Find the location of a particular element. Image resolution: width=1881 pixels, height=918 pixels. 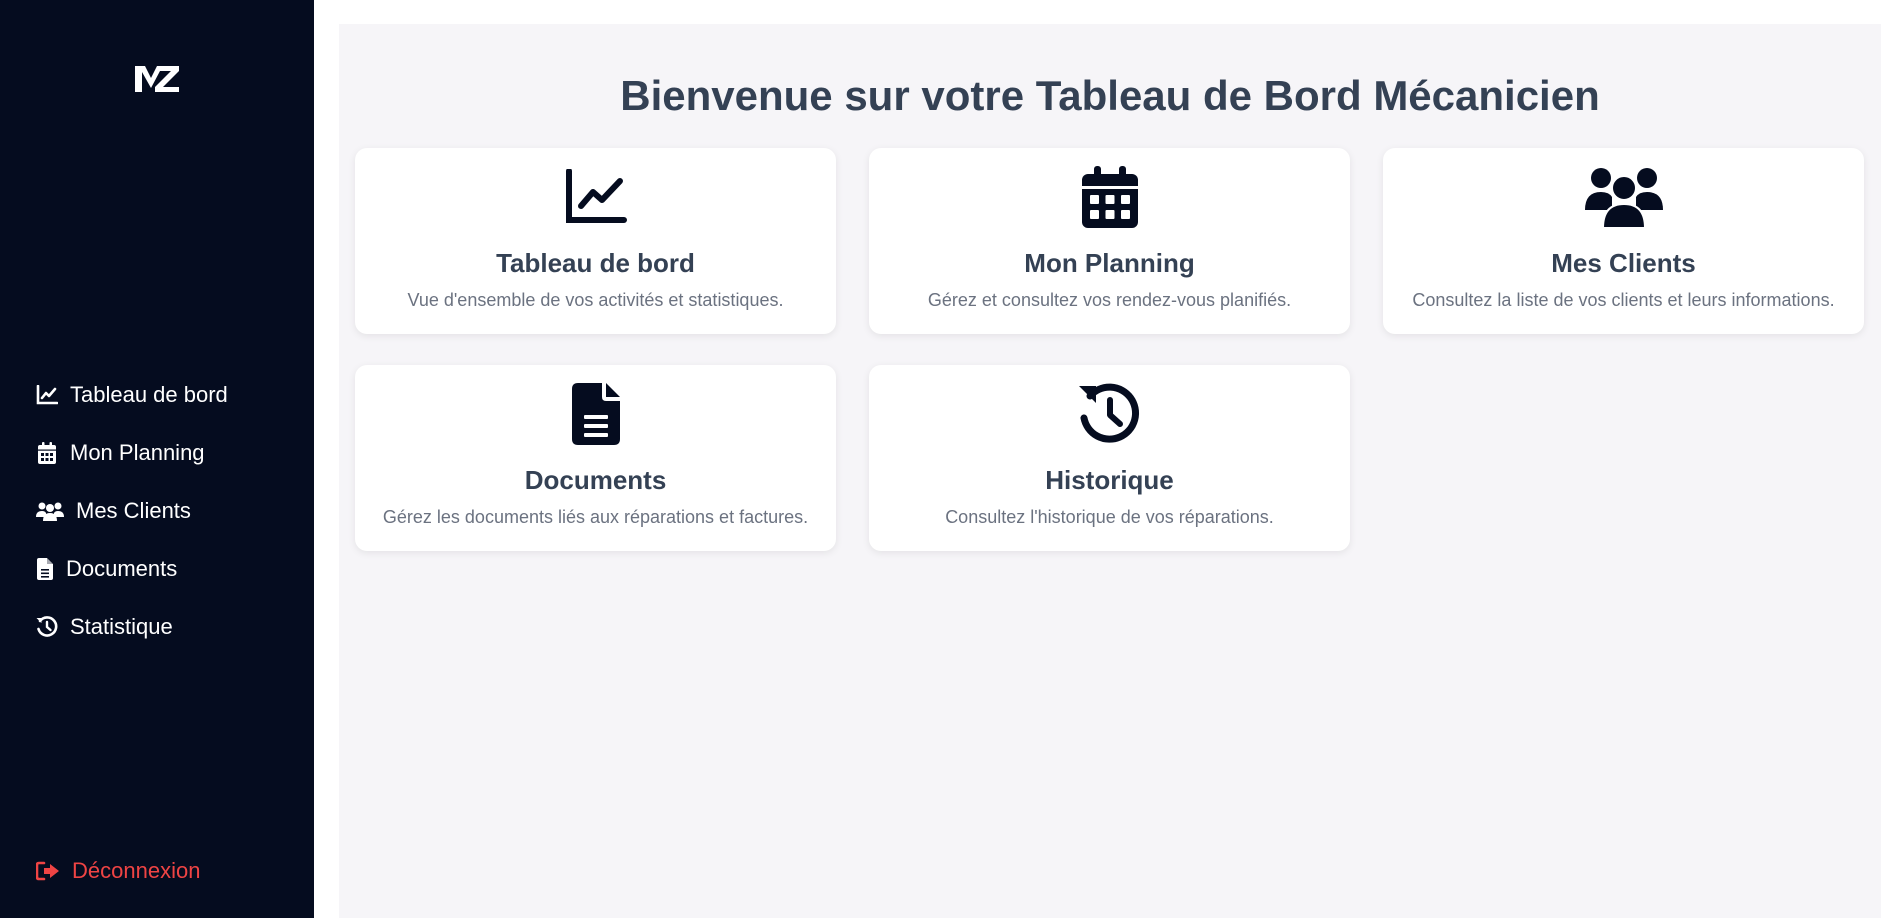

card-title: Historique is located at coordinates (1109, 480).